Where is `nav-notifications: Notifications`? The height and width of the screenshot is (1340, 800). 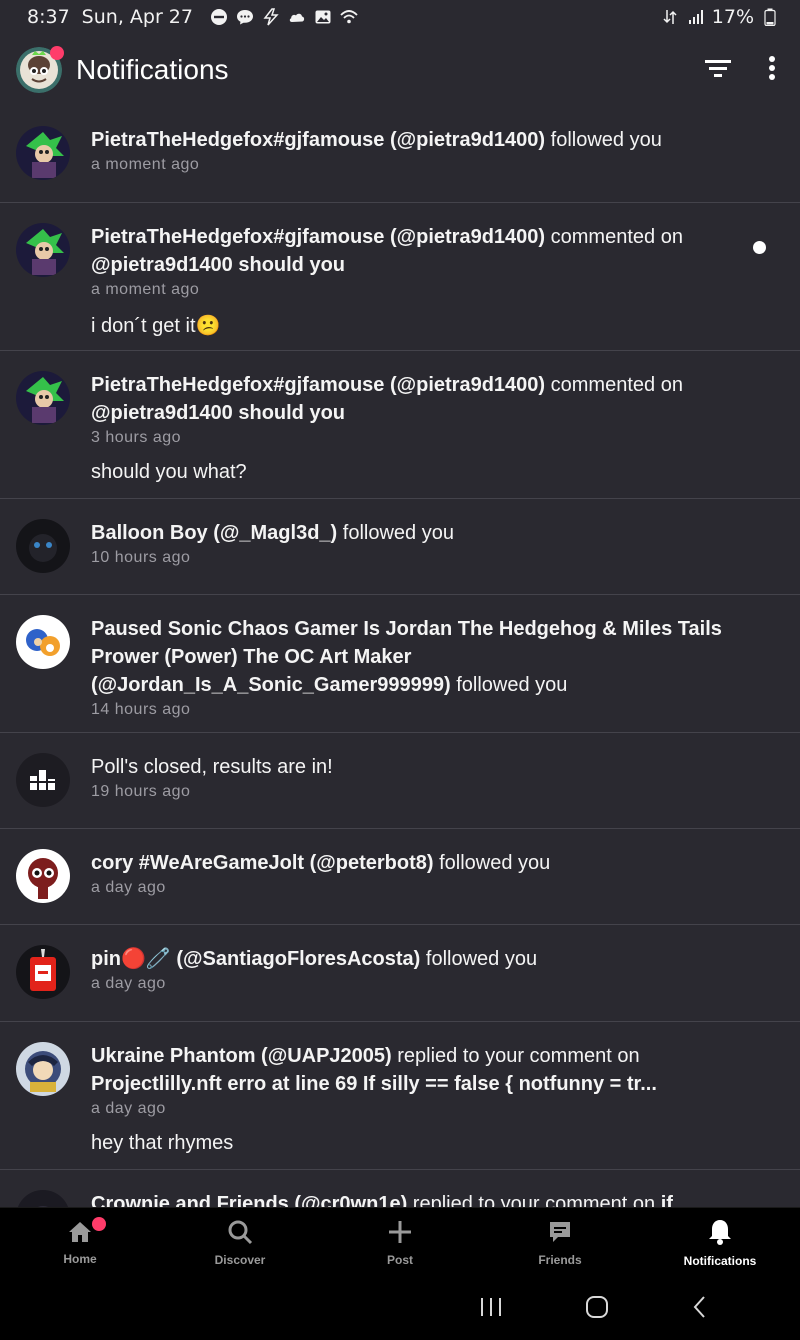 nav-notifications: Notifications is located at coordinates (720, 1242).